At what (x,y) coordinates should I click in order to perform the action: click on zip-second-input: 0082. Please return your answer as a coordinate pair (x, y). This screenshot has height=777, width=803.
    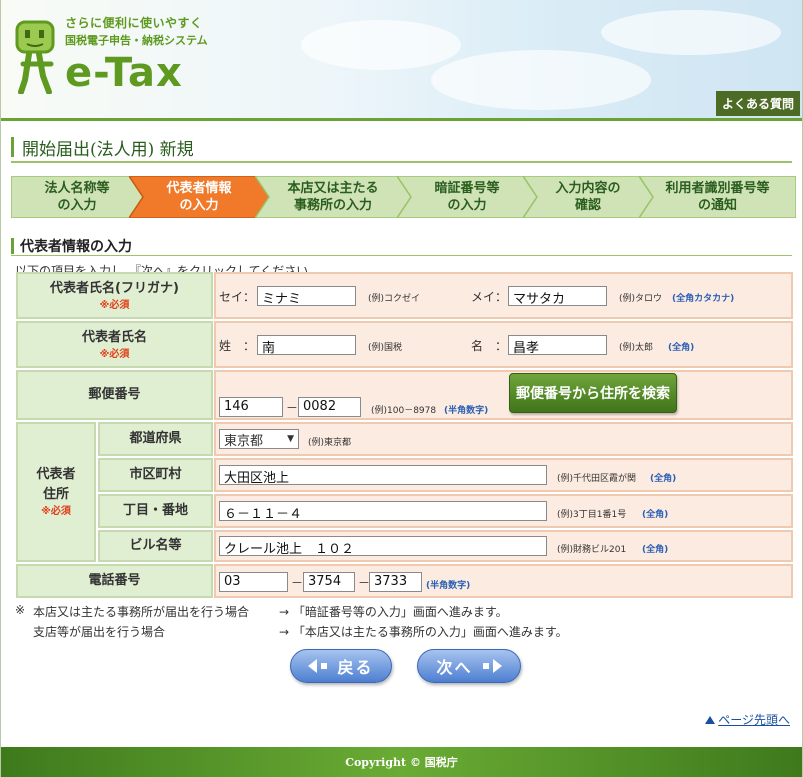
    Looking at the image, I should click on (329, 407).